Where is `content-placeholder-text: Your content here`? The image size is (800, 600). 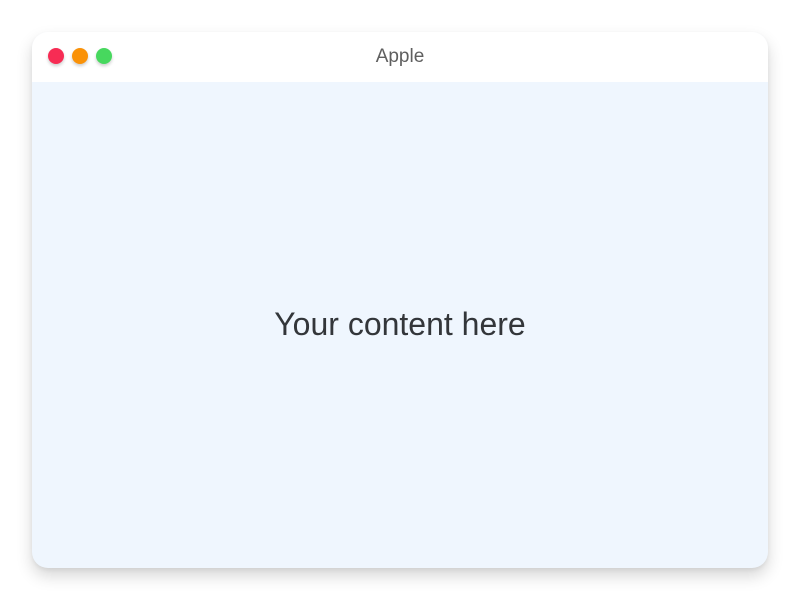 content-placeholder-text: Your content here is located at coordinates (400, 323).